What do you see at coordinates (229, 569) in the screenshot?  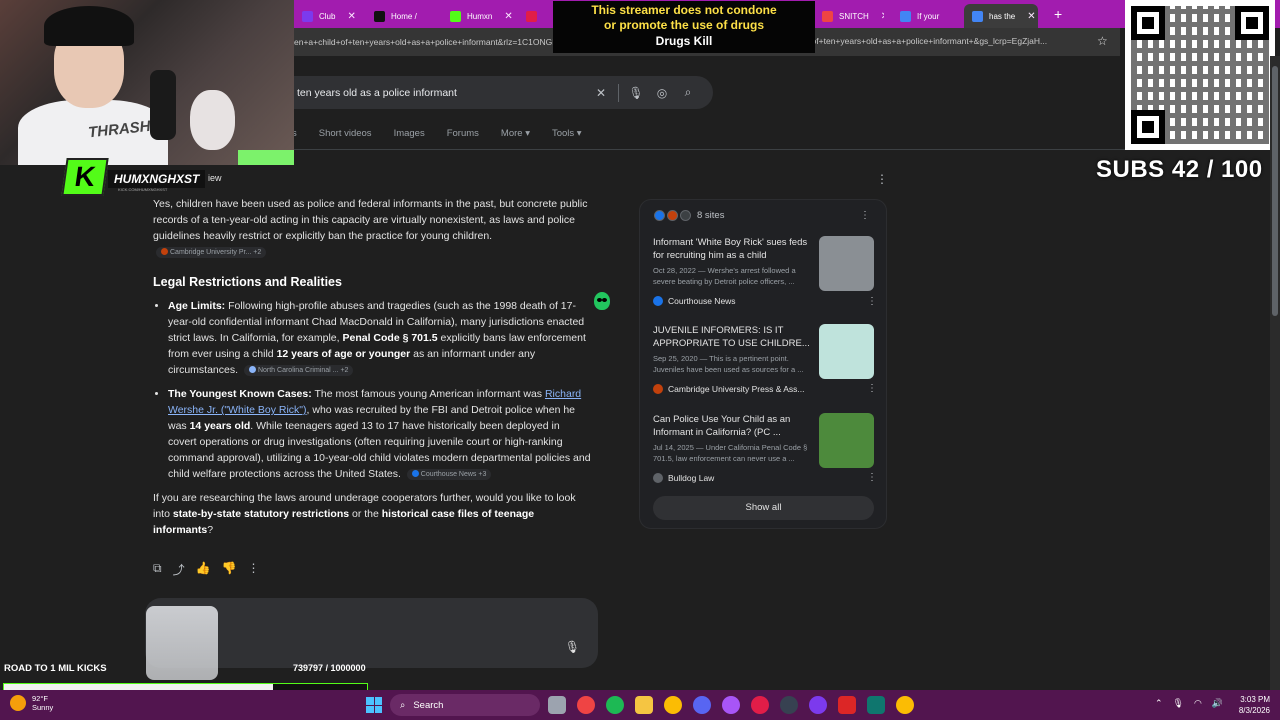 I see `thumbs-down-icon: 👎` at bounding box center [229, 569].